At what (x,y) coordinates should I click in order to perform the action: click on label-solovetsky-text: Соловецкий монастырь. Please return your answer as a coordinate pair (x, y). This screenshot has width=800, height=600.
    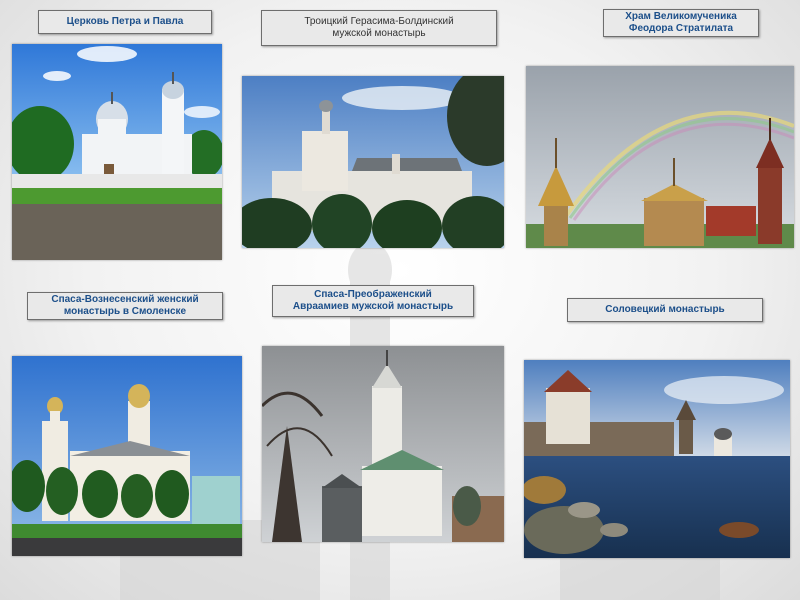
    Looking at the image, I should click on (665, 309).